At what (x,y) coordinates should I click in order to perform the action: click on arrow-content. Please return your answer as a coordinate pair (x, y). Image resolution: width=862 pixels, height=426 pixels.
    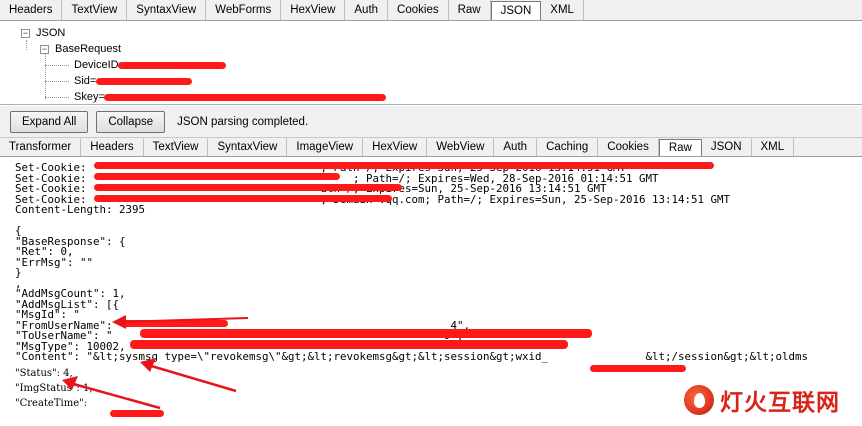
    Looking at the image, I should click on (192, 378).